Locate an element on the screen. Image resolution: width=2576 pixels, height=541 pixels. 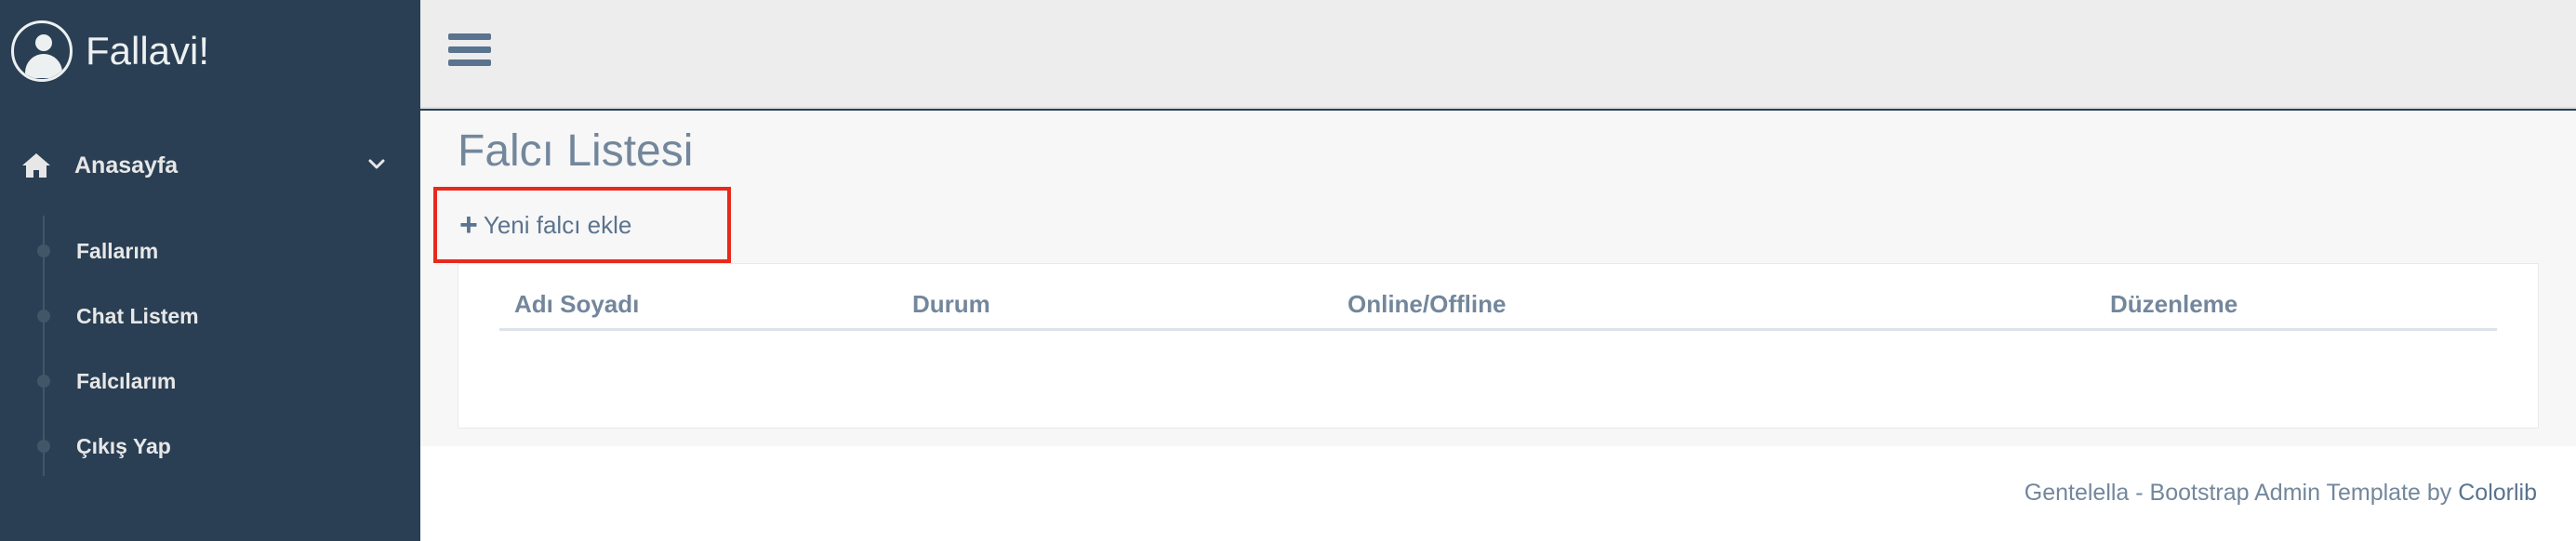
add-fortune-teller-button: + Yeni falcı ekle is located at coordinates (582, 225).